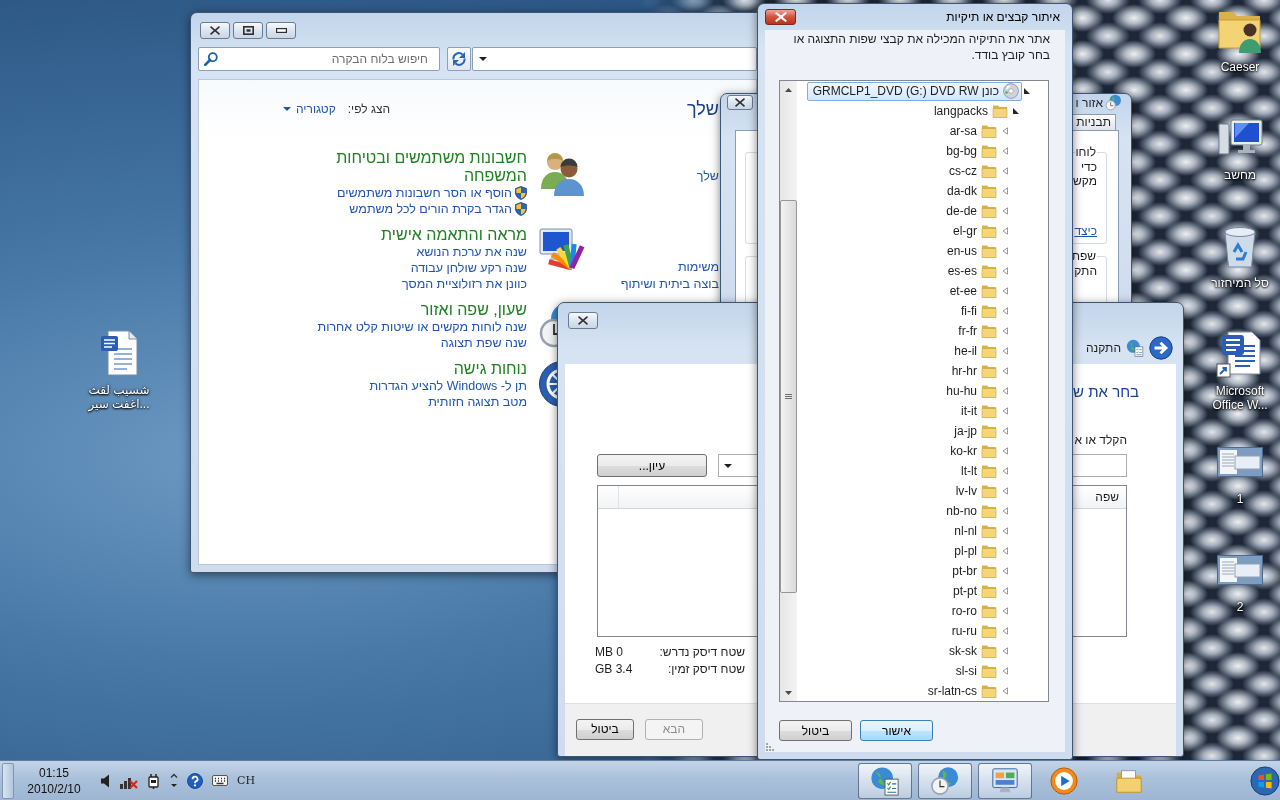 This screenshot has width=1280, height=800. Describe the element at coordinates (977, 471) in the screenshot. I see `tree-item: lt-lt` at that location.